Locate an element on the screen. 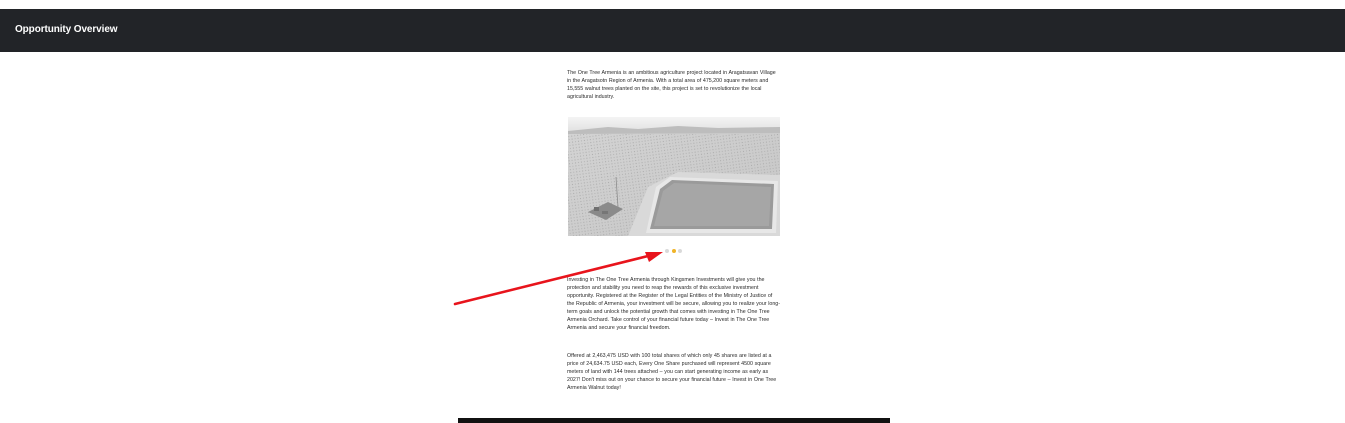 This screenshot has width=1345, height=423. carousel-indicators is located at coordinates (676, 252).